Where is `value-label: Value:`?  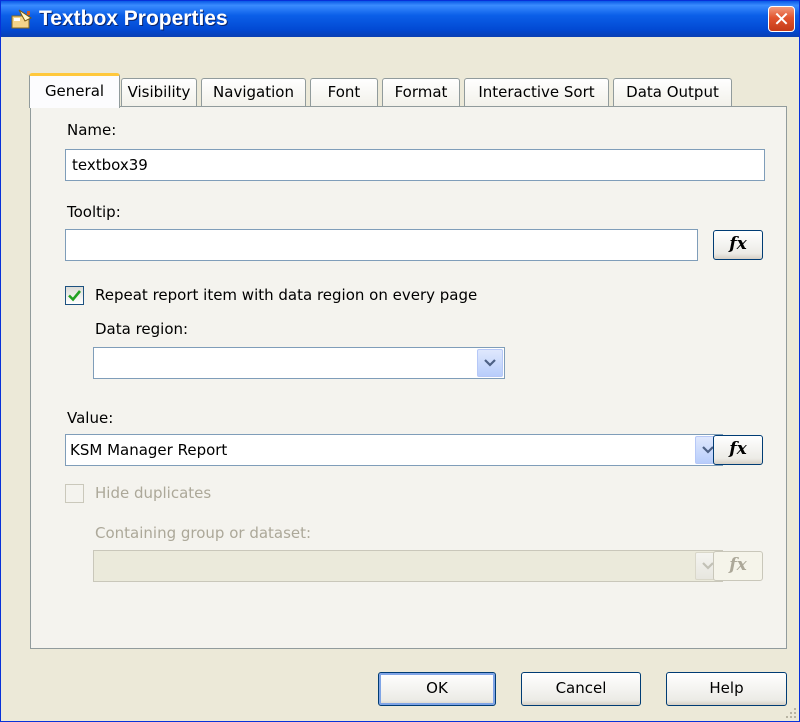
value-label: Value: is located at coordinates (90, 418).